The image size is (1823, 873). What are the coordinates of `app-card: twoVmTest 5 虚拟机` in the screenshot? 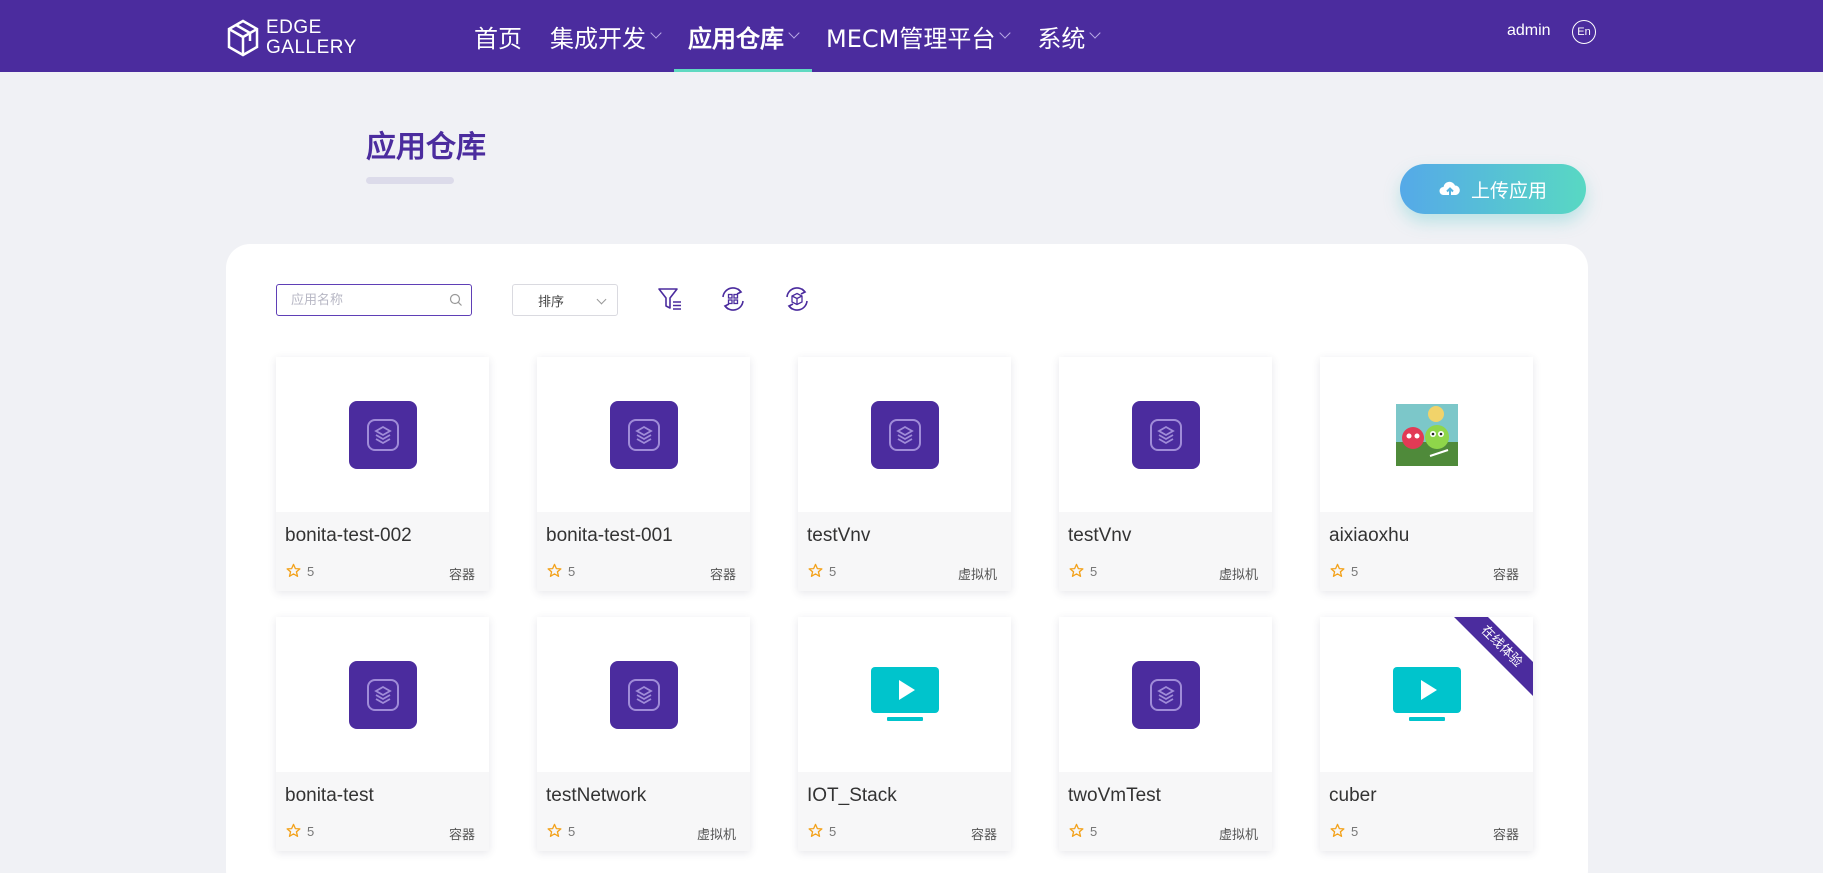 It's located at (1165, 734).